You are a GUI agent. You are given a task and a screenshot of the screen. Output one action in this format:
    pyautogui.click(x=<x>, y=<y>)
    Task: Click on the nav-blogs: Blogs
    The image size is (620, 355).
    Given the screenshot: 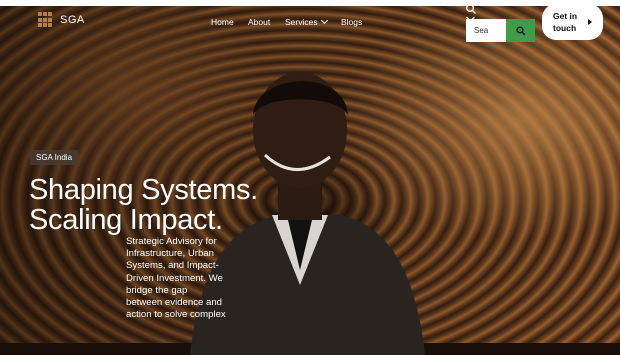 What is the action you would take?
    pyautogui.click(x=351, y=22)
    